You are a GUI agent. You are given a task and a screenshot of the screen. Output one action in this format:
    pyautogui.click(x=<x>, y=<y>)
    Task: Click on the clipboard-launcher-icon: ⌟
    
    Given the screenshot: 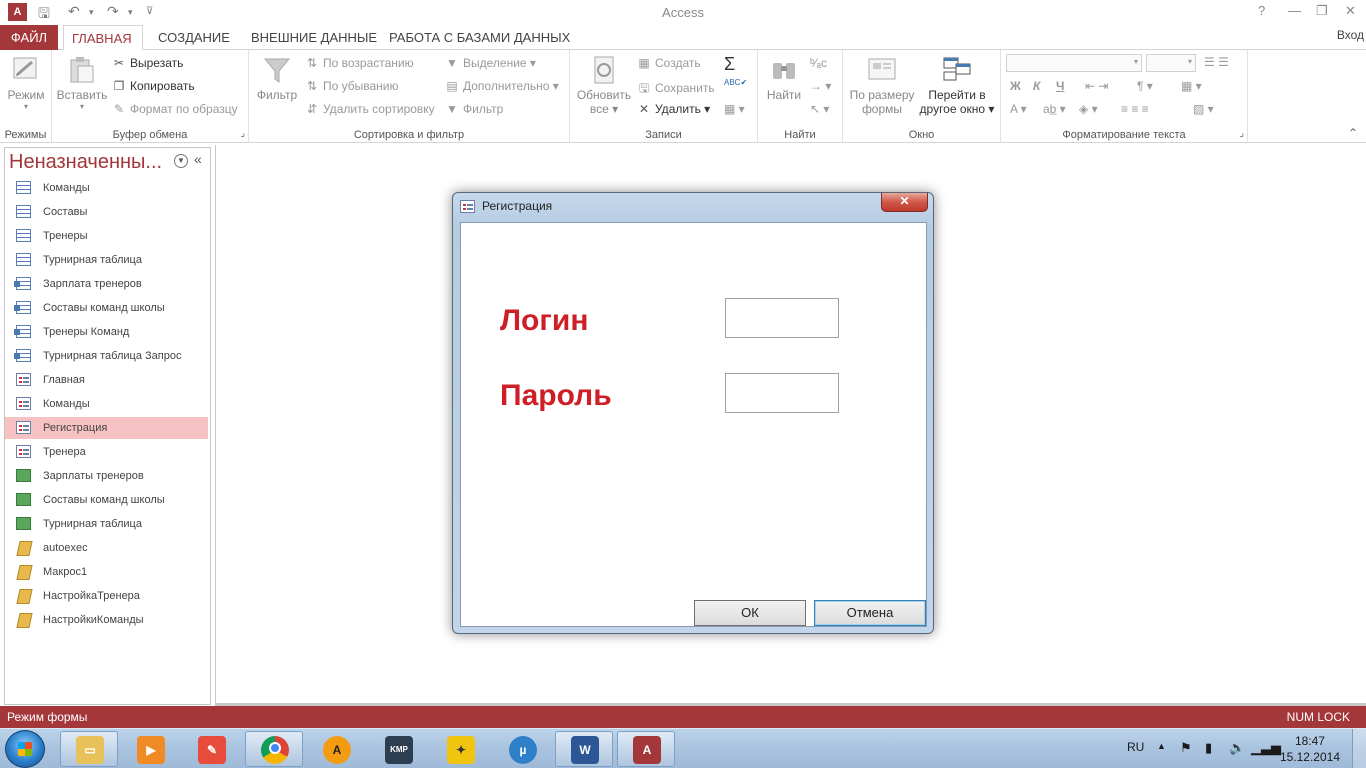 What is the action you would take?
    pyautogui.click(x=242, y=133)
    